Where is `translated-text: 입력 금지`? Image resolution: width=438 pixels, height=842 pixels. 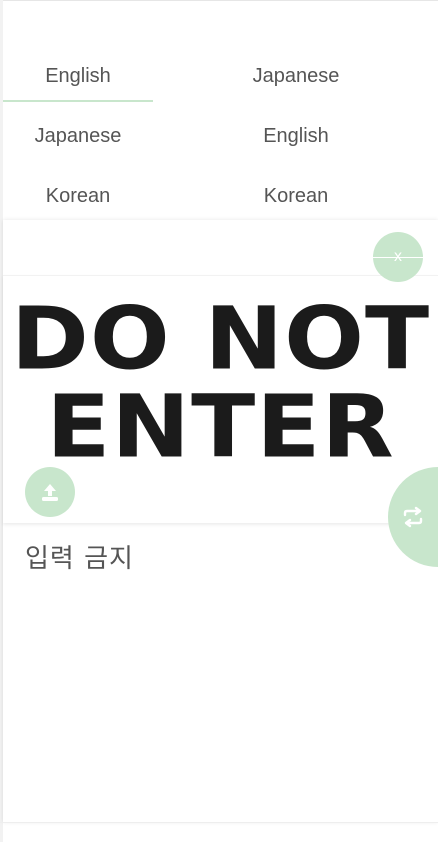
translated-text: 입력 금지 is located at coordinates (79, 559).